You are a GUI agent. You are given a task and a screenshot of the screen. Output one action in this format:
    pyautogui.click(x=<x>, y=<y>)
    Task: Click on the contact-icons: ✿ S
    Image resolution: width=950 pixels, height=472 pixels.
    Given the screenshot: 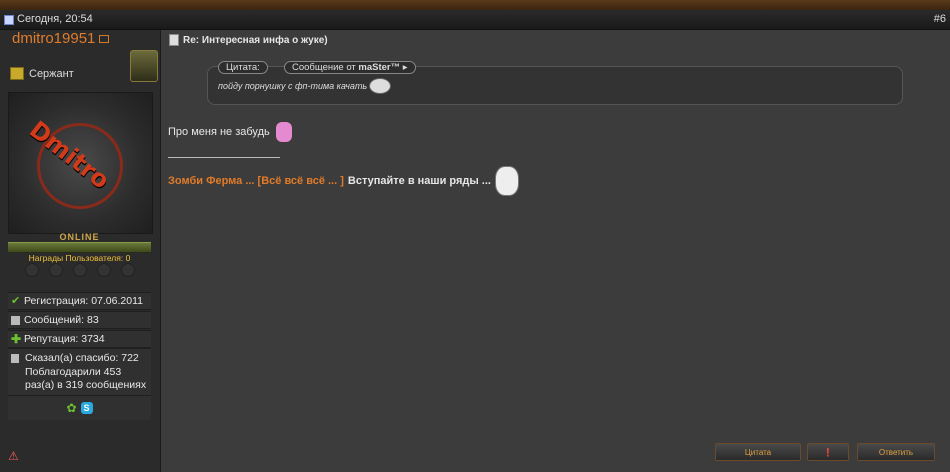 What is the action you would take?
    pyautogui.click(x=79, y=408)
    